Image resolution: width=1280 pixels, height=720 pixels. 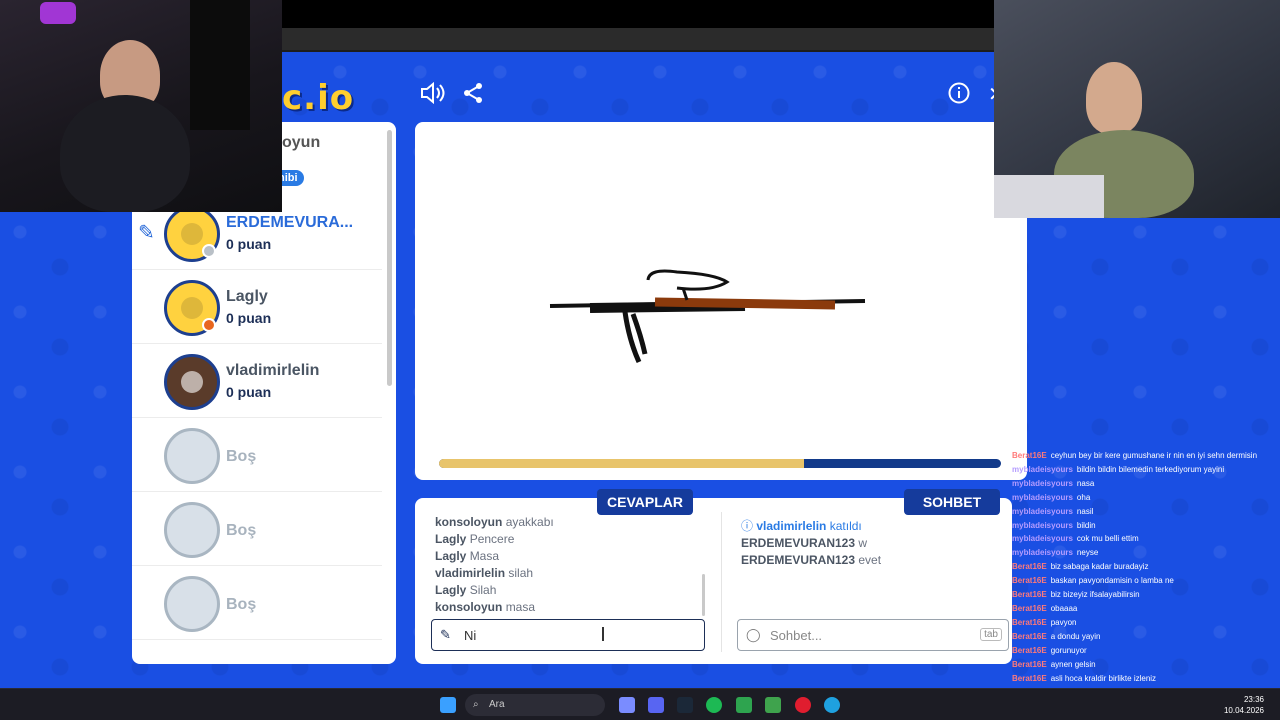 What do you see at coordinates (622, 463) in the screenshot?
I see `timer-progress-fill` at bounding box center [622, 463].